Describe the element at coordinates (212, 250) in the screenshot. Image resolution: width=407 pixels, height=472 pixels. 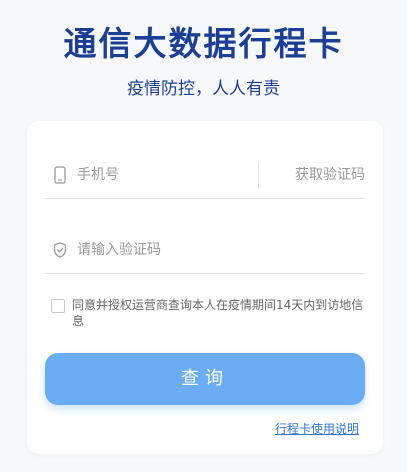
I see `code-input` at that location.